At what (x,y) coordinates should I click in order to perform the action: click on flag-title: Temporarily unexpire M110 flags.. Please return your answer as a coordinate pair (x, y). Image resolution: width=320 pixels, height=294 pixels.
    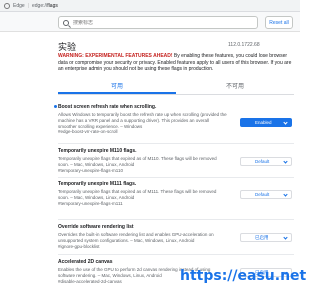
    Looking at the image, I should click on (97, 151).